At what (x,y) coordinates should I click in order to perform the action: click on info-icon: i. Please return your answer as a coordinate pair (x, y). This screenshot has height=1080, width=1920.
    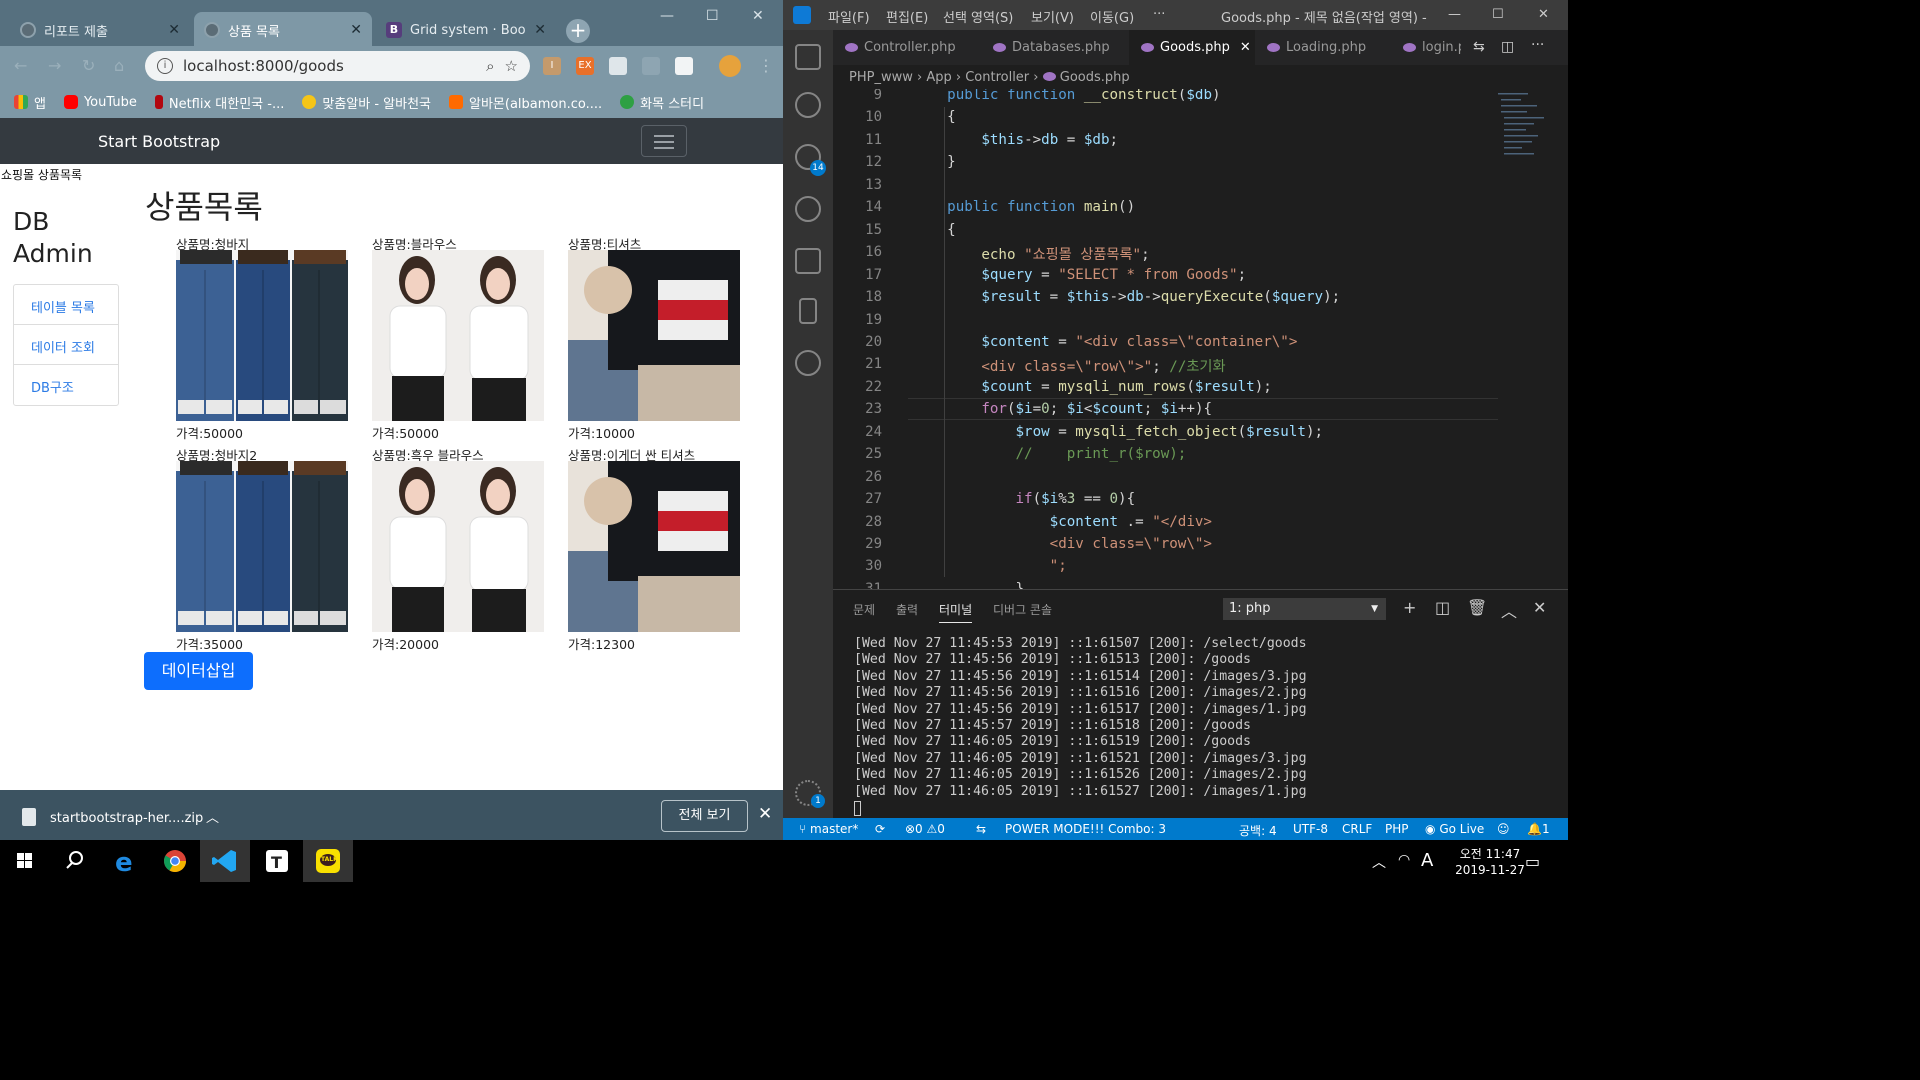
    Looking at the image, I should click on (165, 66).